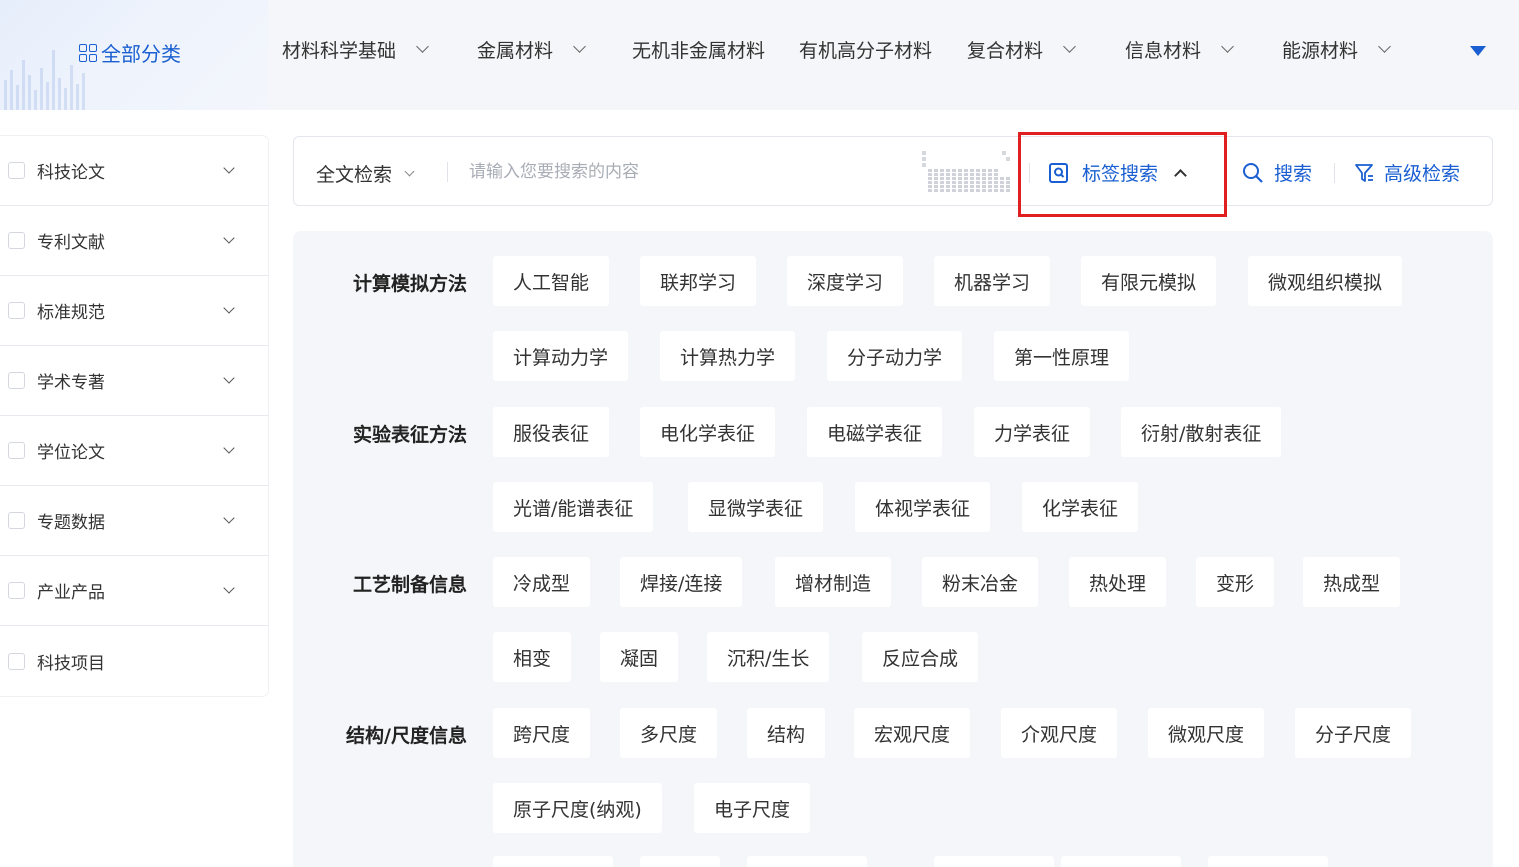  Describe the element at coordinates (689, 172) in the screenshot. I see `search-input` at that location.